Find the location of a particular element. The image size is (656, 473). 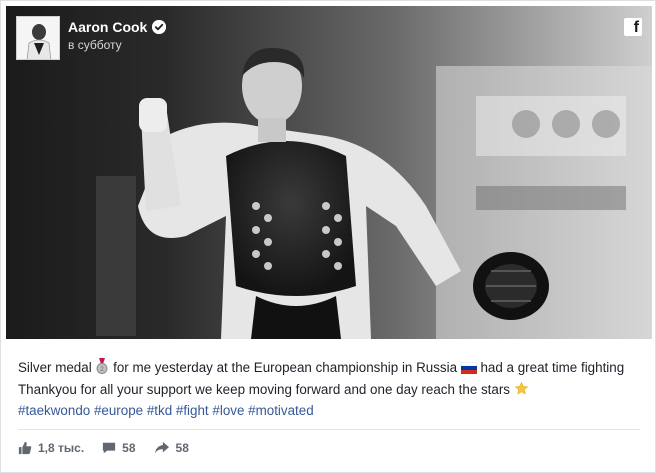

star-icon is located at coordinates (521, 391).